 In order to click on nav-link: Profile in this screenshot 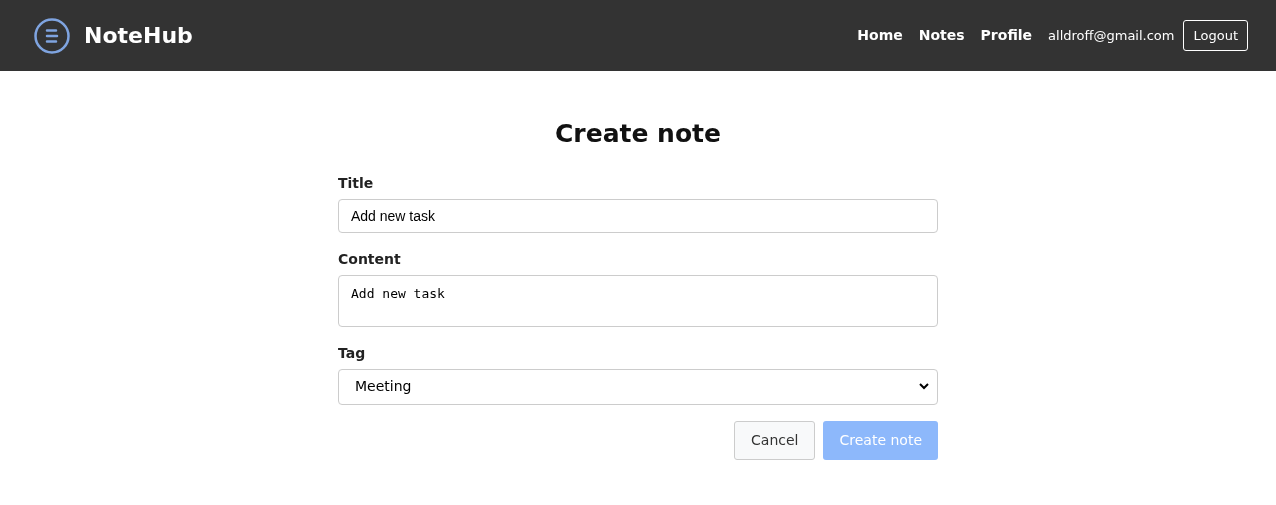, I will do `click(1006, 35)`.